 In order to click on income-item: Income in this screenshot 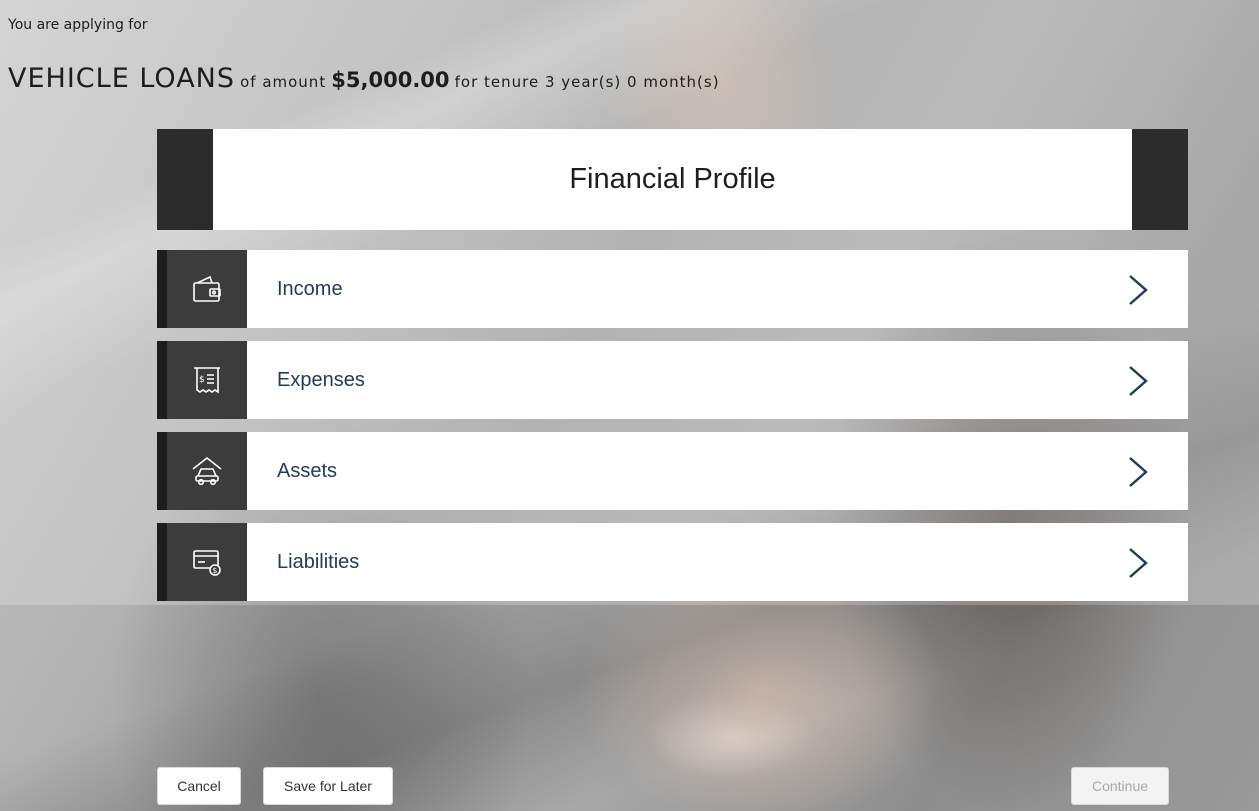, I will do `click(672, 289)`.